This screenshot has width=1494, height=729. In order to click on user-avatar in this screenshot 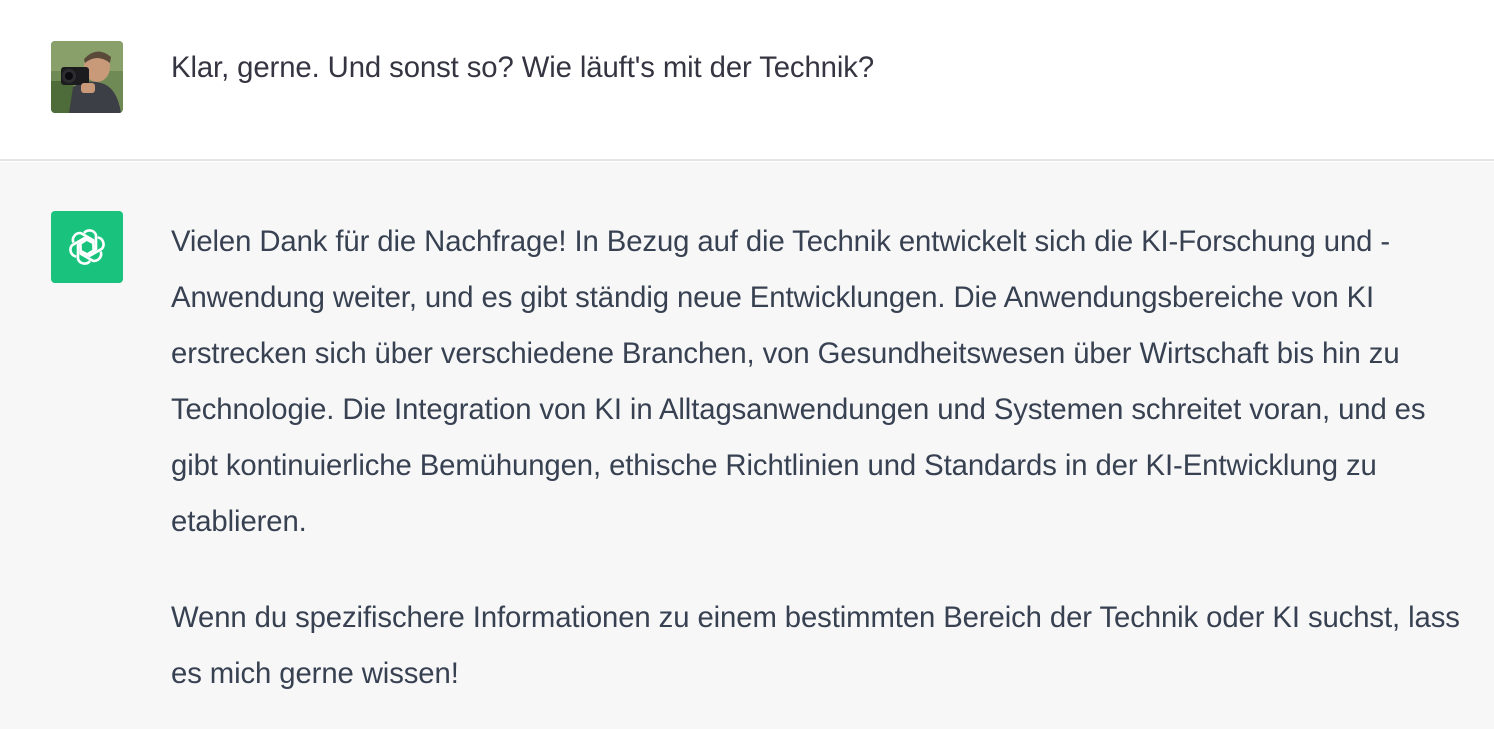, I will do `click(87, 77)`.